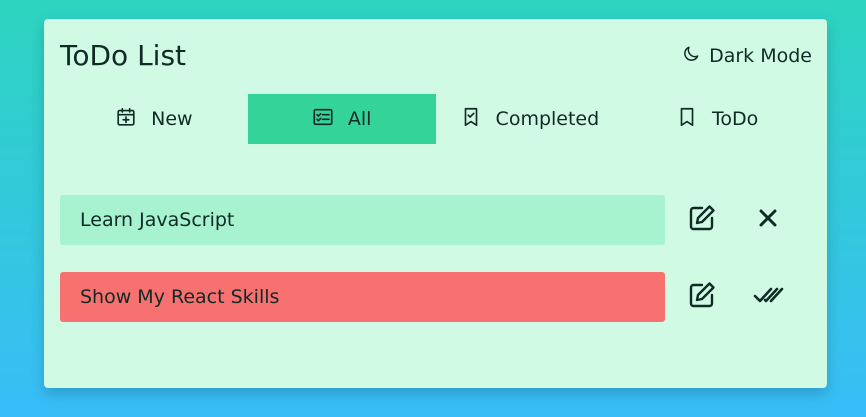  I want to click on tab-completed: Completed, so click(530, 119).